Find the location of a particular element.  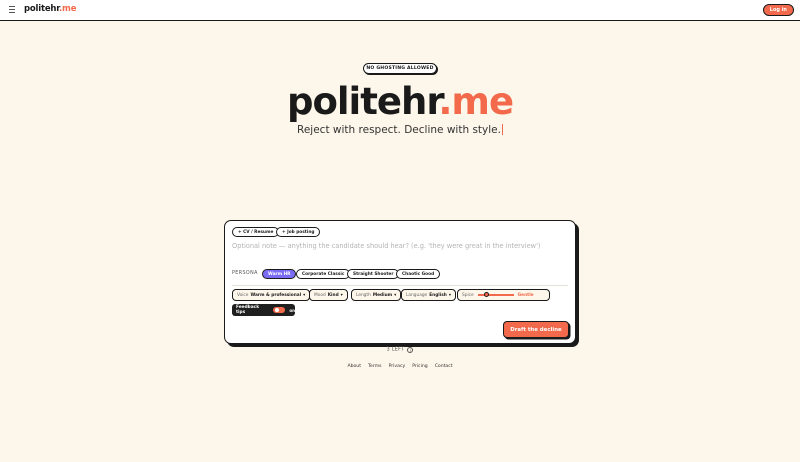

brand-logo: politehr.me is located at coordinates (50, 9).